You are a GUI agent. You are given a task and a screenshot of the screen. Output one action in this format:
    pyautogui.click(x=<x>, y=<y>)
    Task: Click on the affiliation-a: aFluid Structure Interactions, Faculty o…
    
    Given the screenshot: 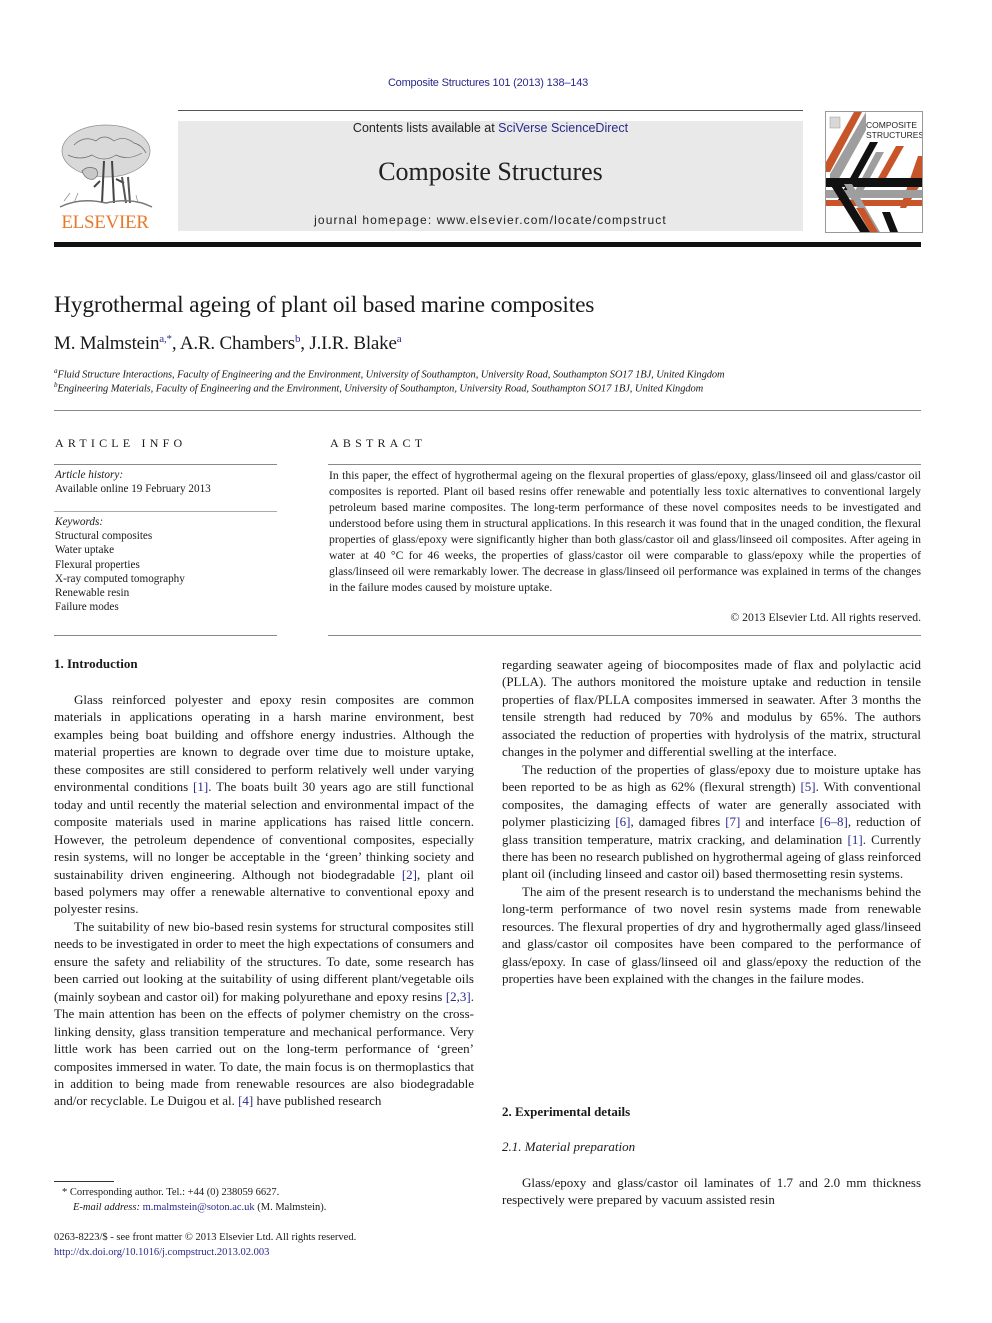 What is the action you would take?
    pyautogui.click(x=389, y=374)
    